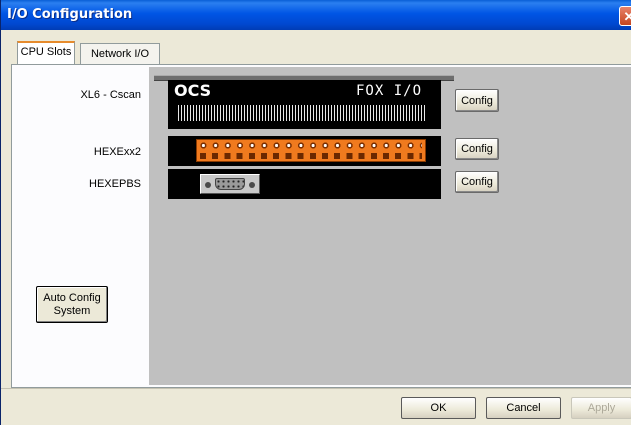 This screenshot has height=425, width=631. I want to click on ocs-brand-label: OCS, so click(193, 90).